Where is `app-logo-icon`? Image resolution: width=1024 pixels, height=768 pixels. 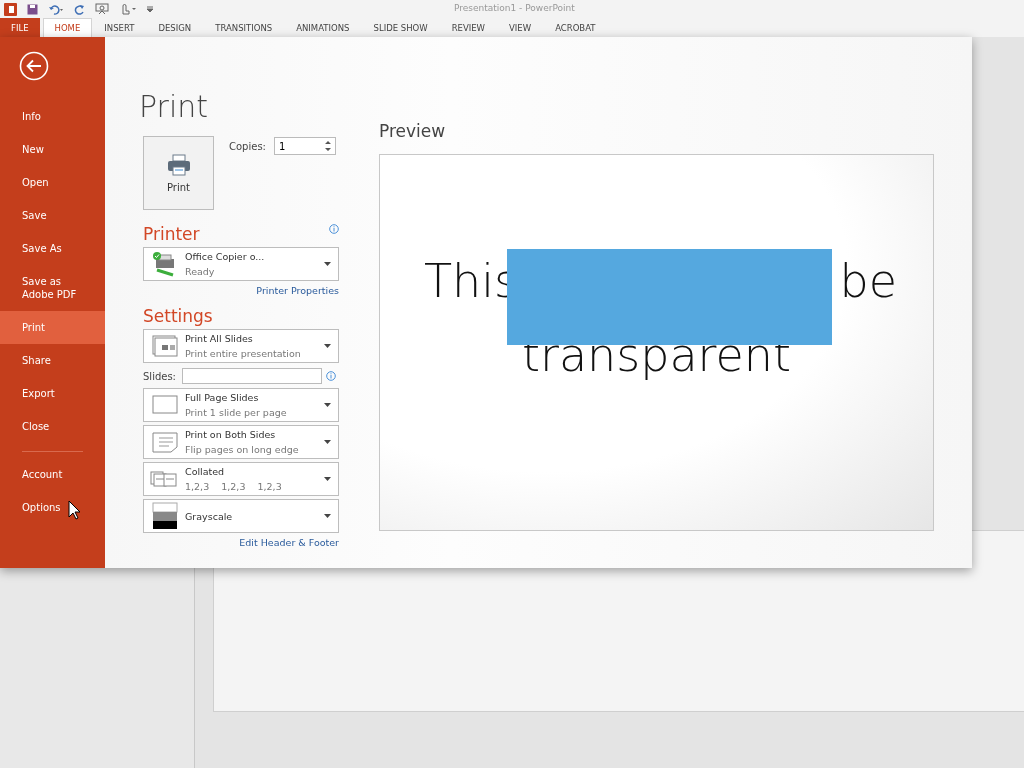
app-logo-icon is located at coordinates (10, 9).